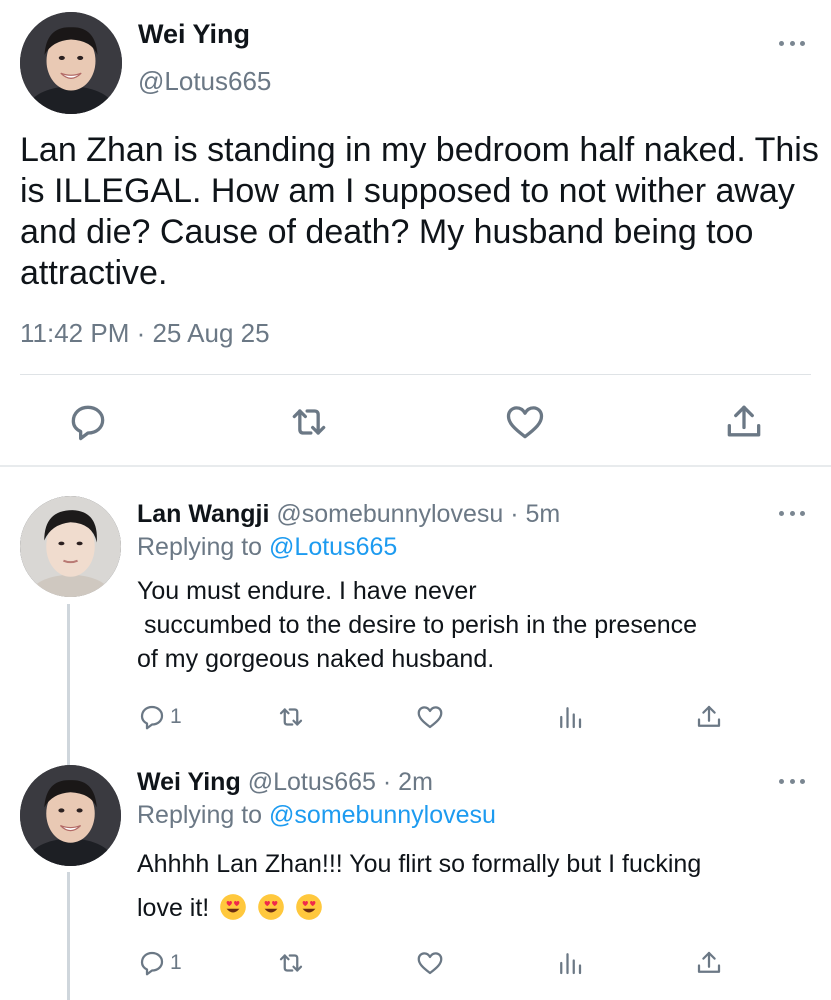  I want to click on replying-to: Replying to @somebunnylovesu, so click(316, 815).